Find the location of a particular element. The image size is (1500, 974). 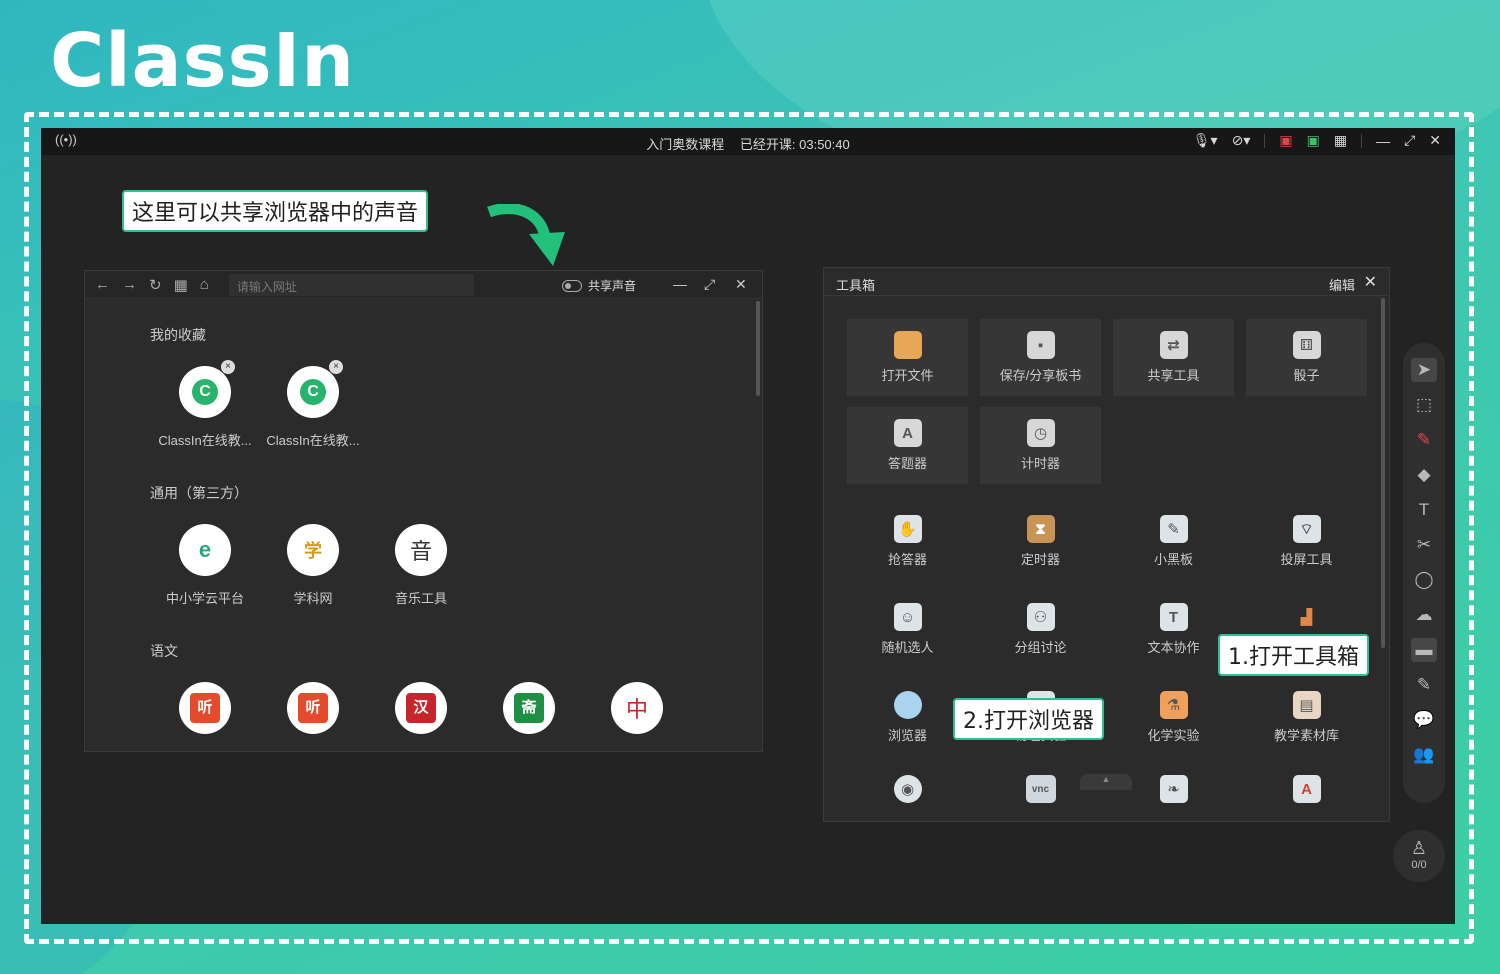

classin-glyph: C is located at coordinates (205, 392).